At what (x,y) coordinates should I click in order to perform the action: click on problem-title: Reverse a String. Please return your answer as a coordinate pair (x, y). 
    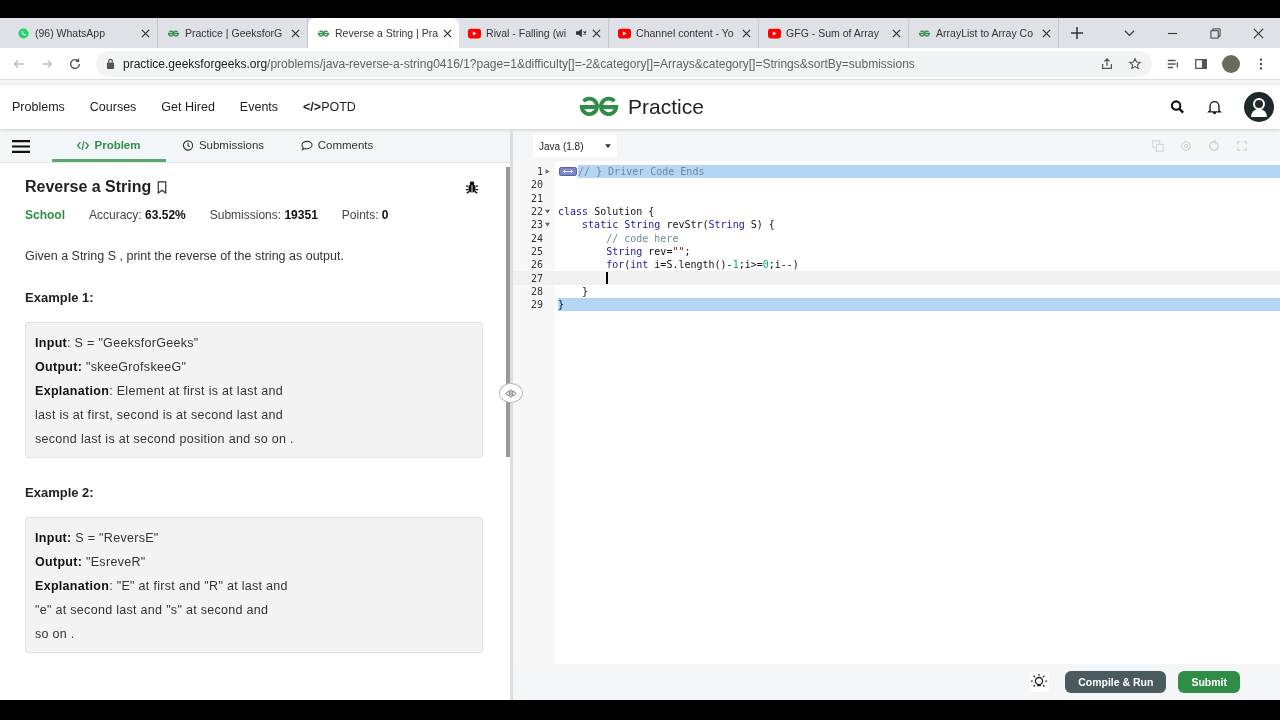
    Looking at the image, I should click on (88, 187).